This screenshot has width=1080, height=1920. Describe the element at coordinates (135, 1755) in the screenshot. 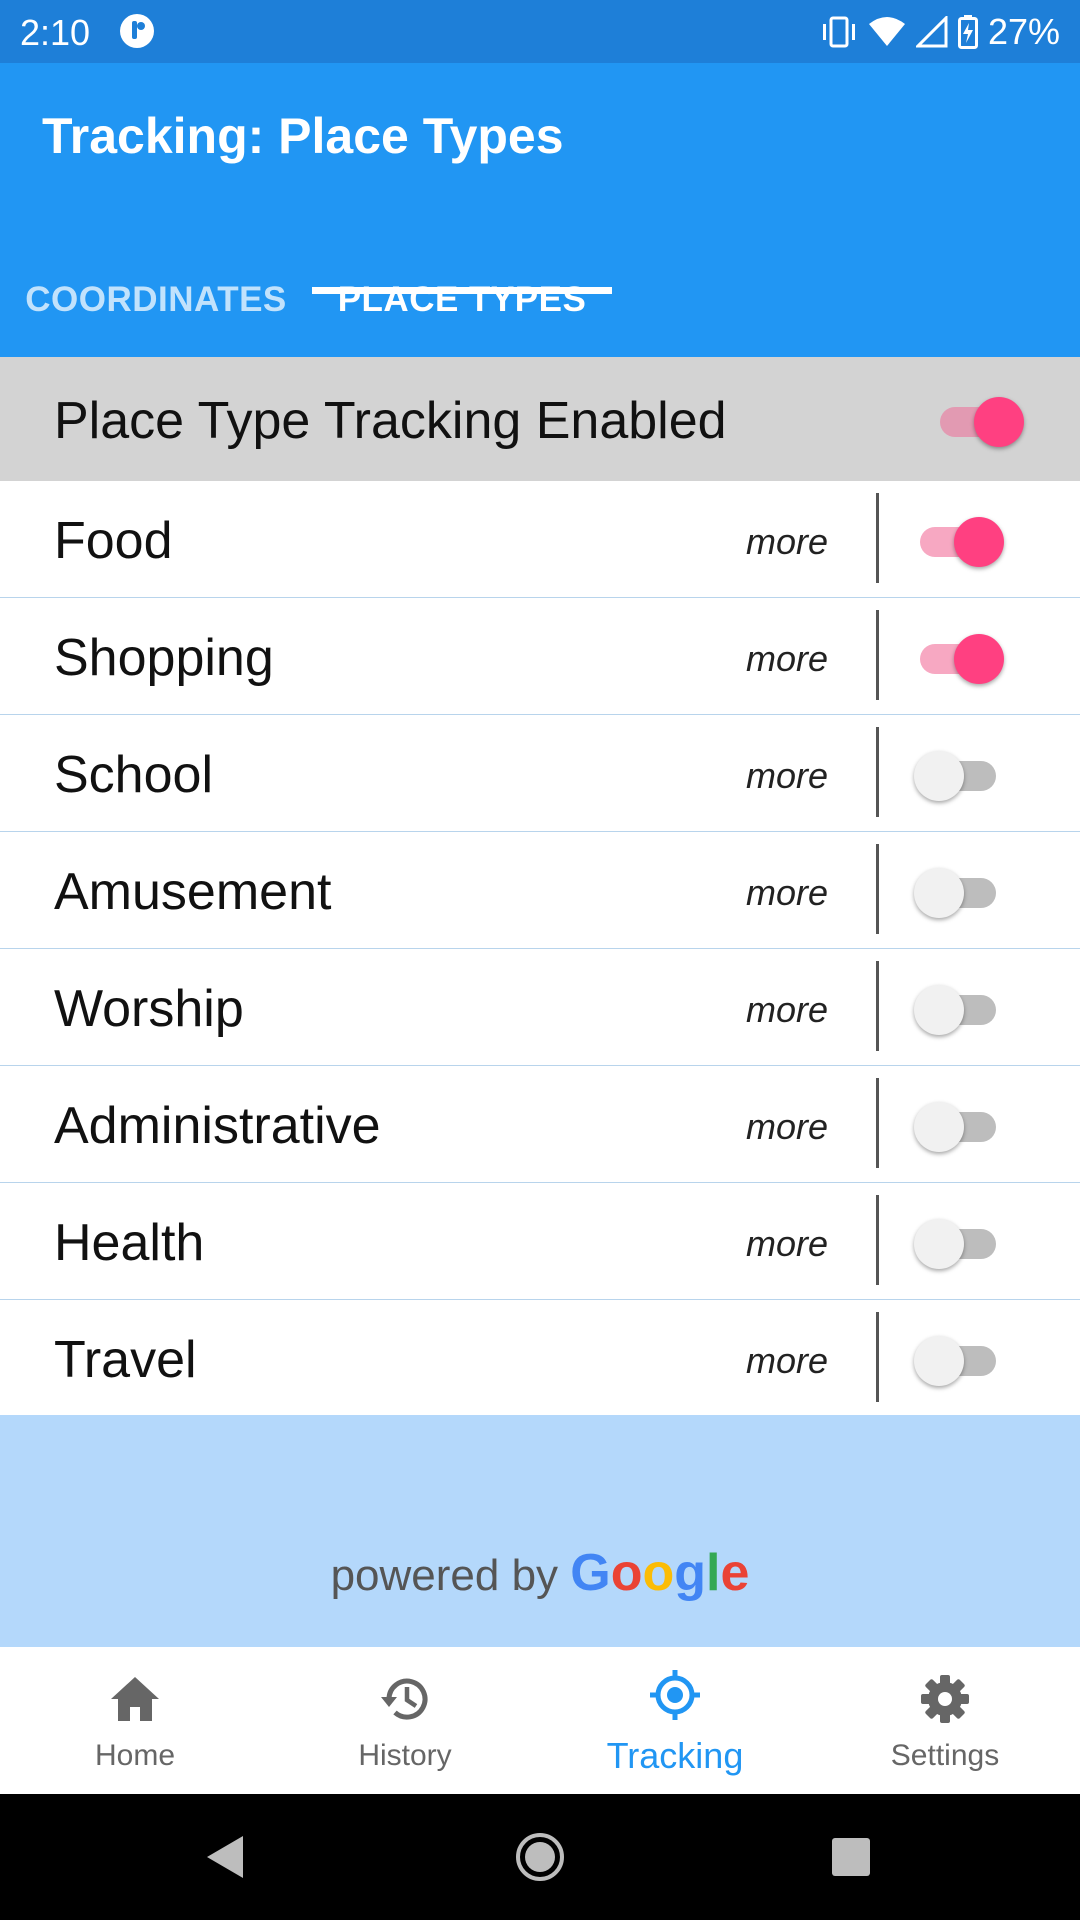

I see `nav-home-label: Home` at that location.